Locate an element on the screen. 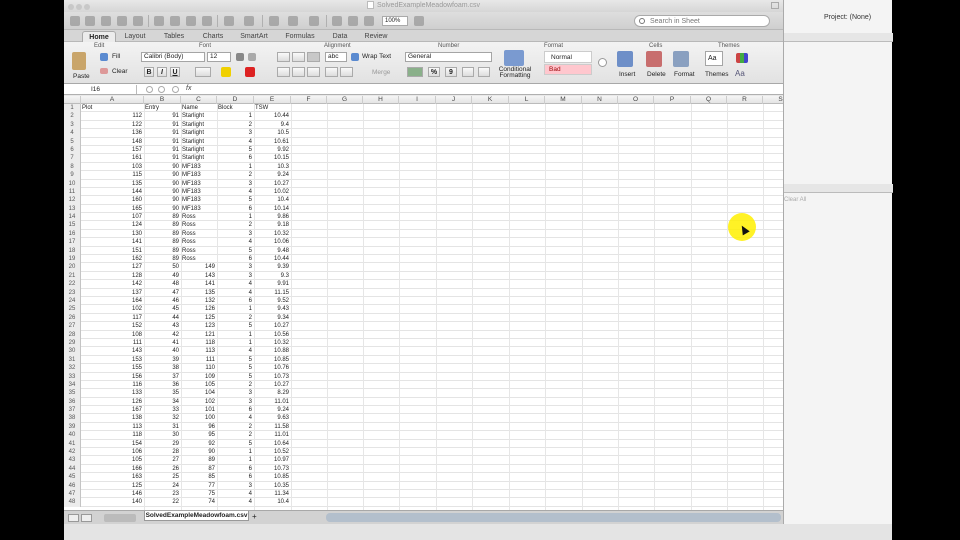  table-cell: 34 is located at coordinates (162, 402).